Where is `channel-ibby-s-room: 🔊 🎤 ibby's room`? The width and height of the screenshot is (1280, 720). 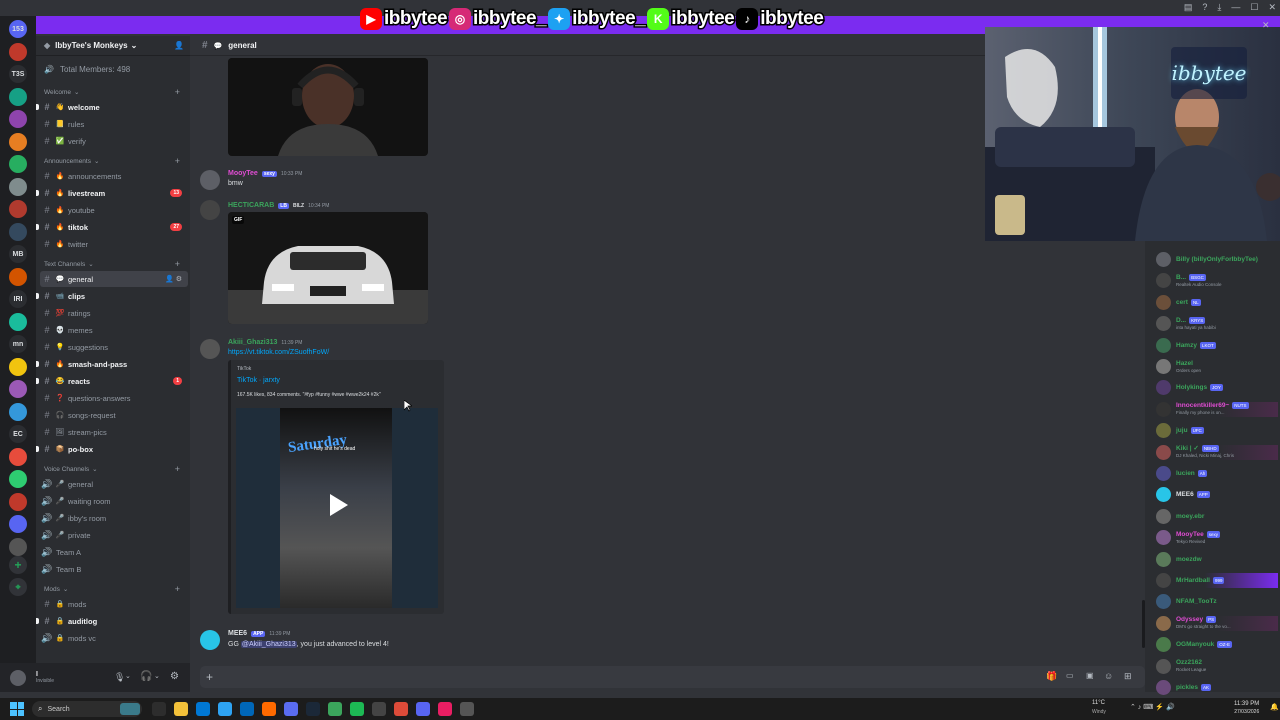 channel-ibby-s-room: 🔊 🎤 ibby's room is located at coordinates (114, 518).